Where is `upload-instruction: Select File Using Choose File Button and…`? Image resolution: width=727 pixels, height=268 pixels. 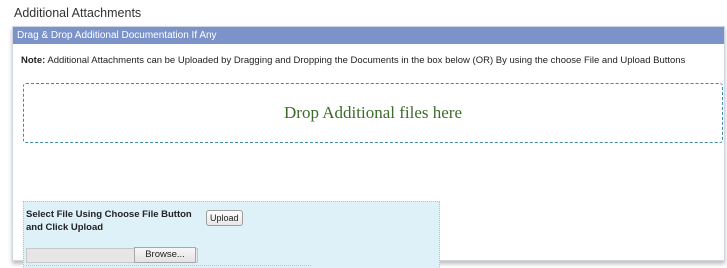 upload-instruction: Select File Using Choose File Button and… is located at coordinates (109, 221).